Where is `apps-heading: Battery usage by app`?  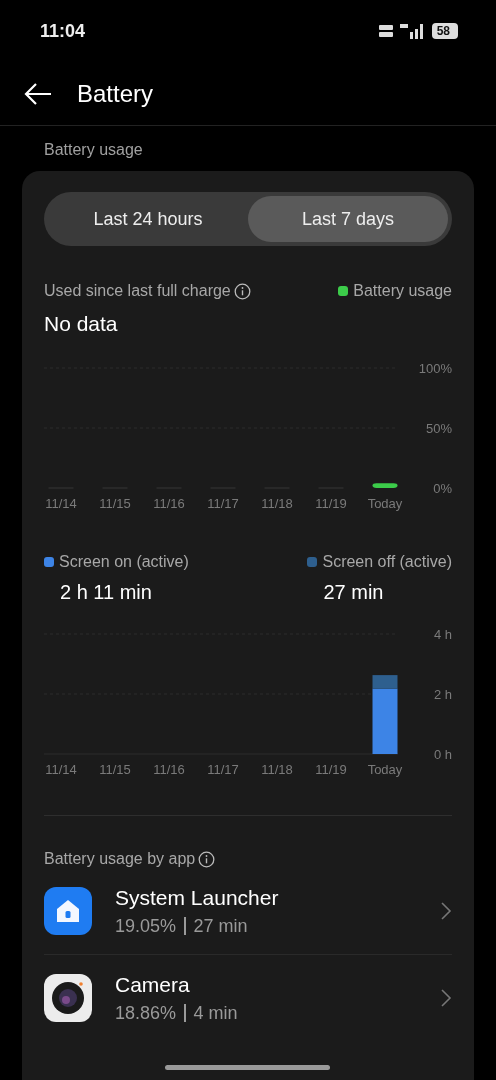 apps-heading: Battery usage by app is located at coordinates (120, 859).